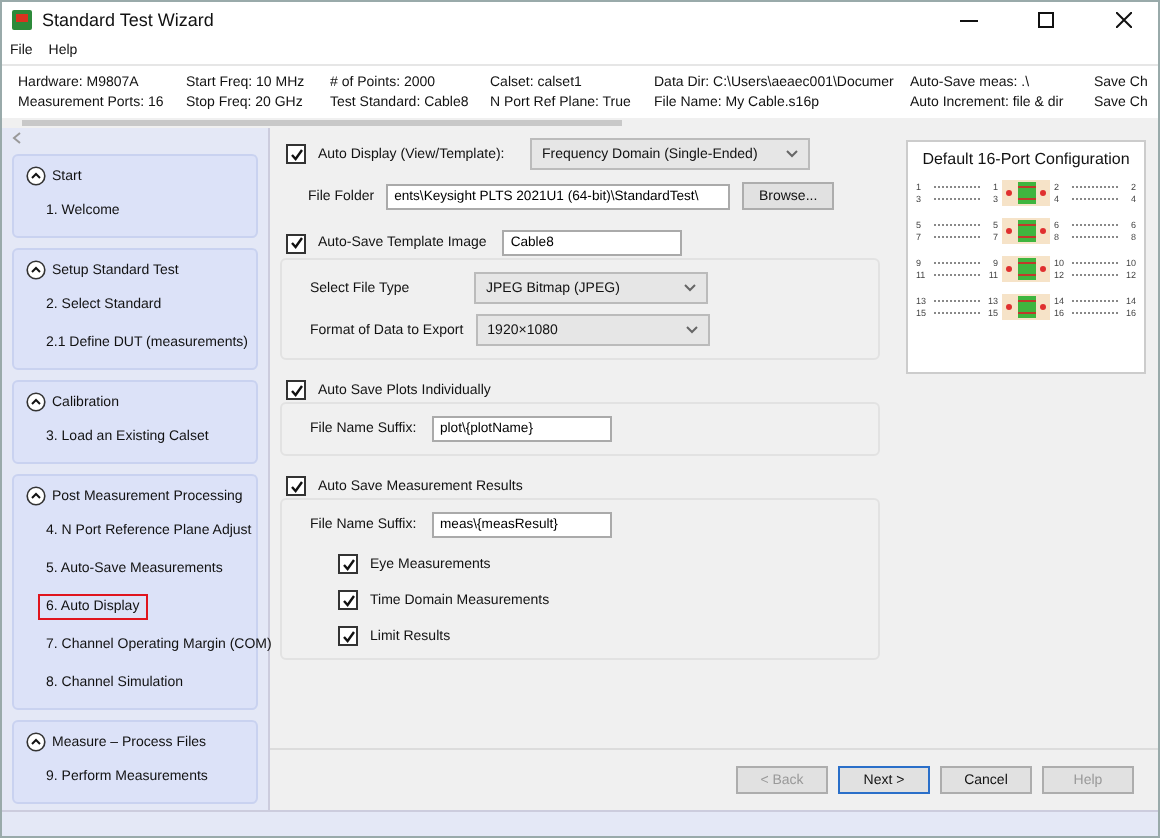 This screenshot has width=1160, height=838. Describe the element at coordinates (22, 20) in the screenshot. I see `app-icon` at that location.